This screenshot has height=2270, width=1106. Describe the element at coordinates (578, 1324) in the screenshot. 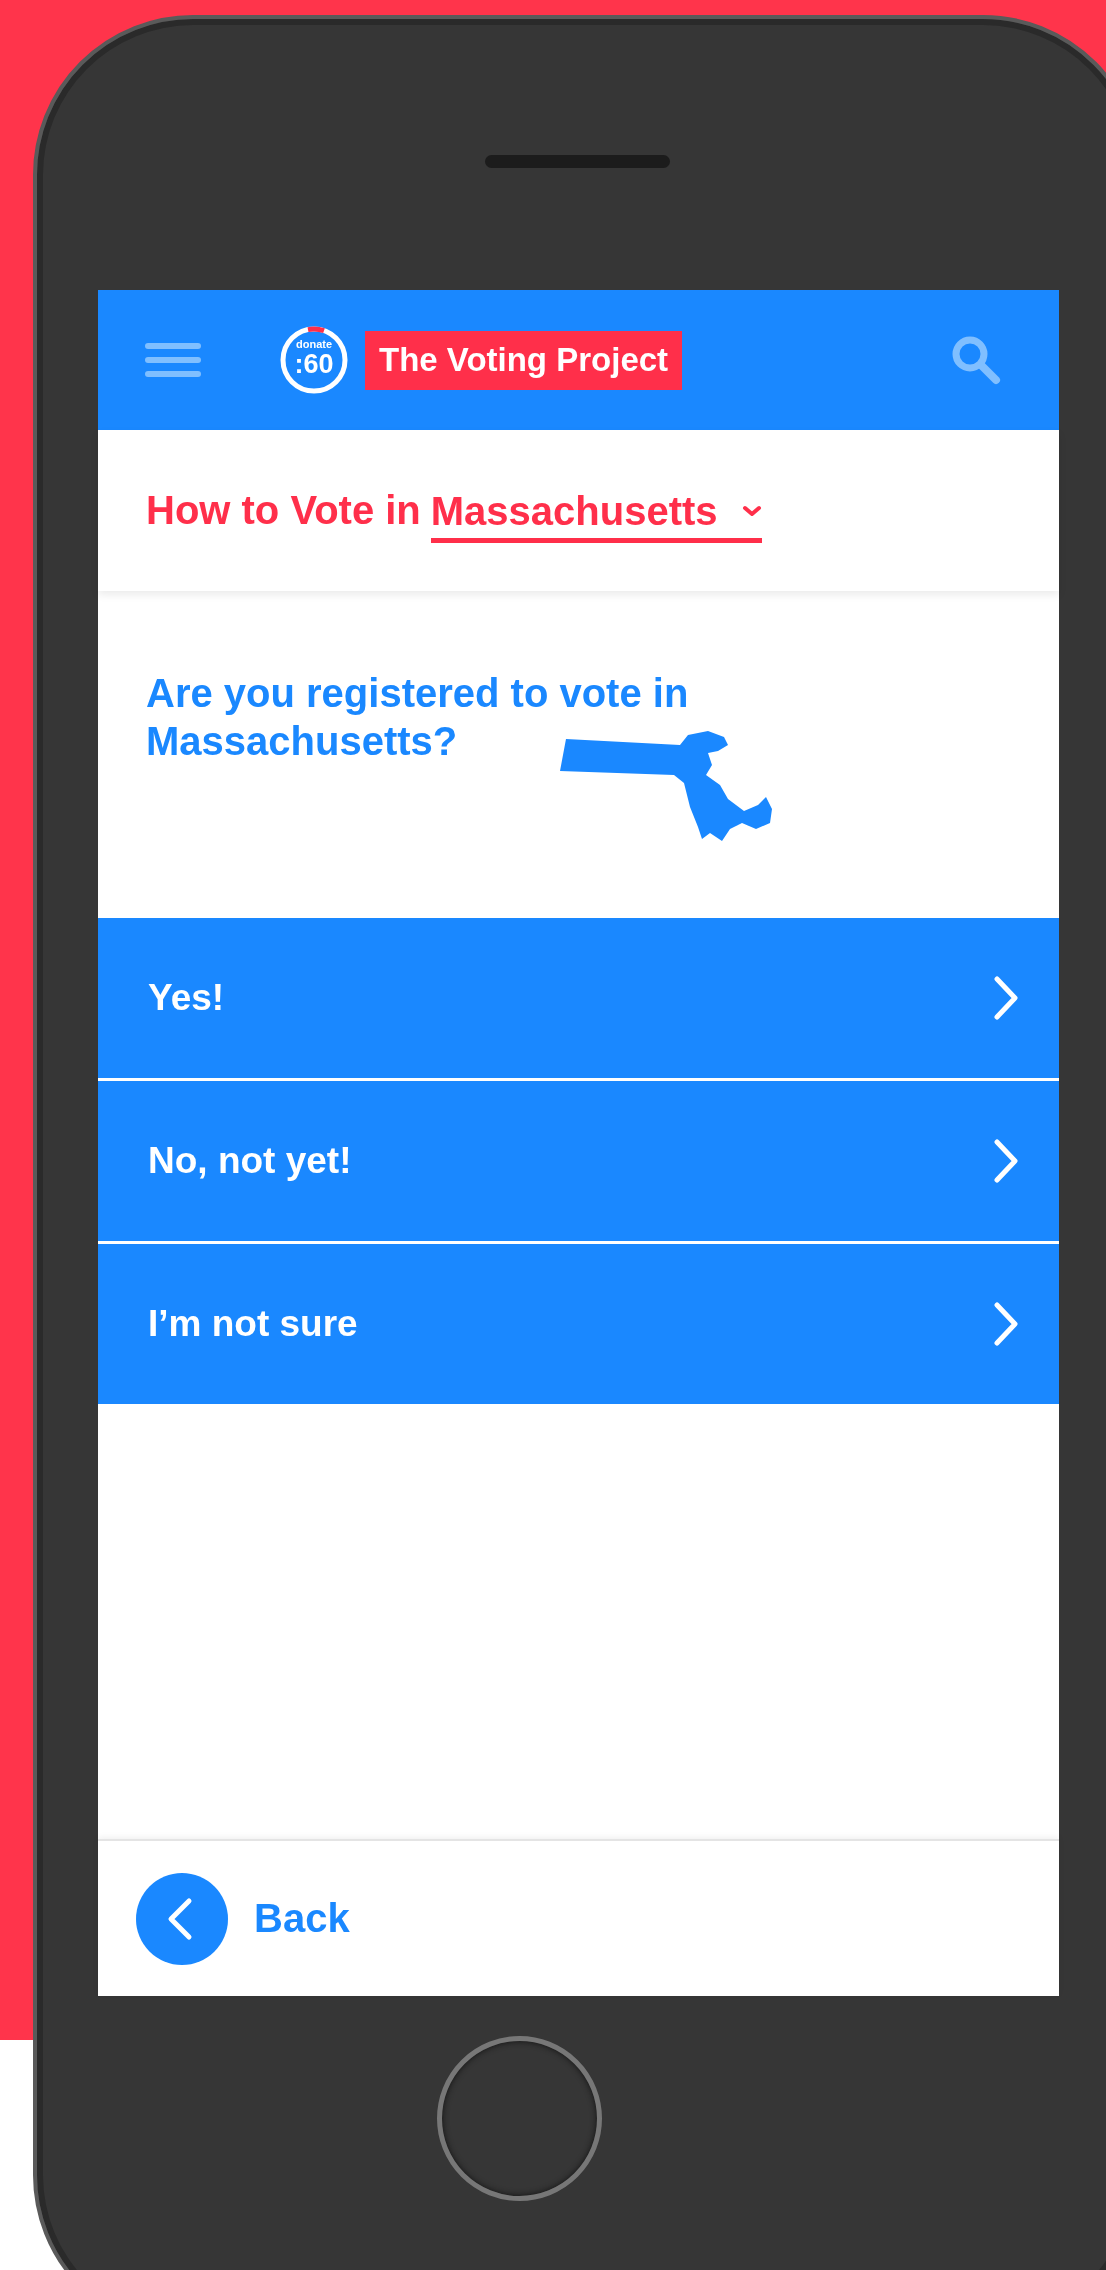

I see `answer-option: I’m not sure` at that location.